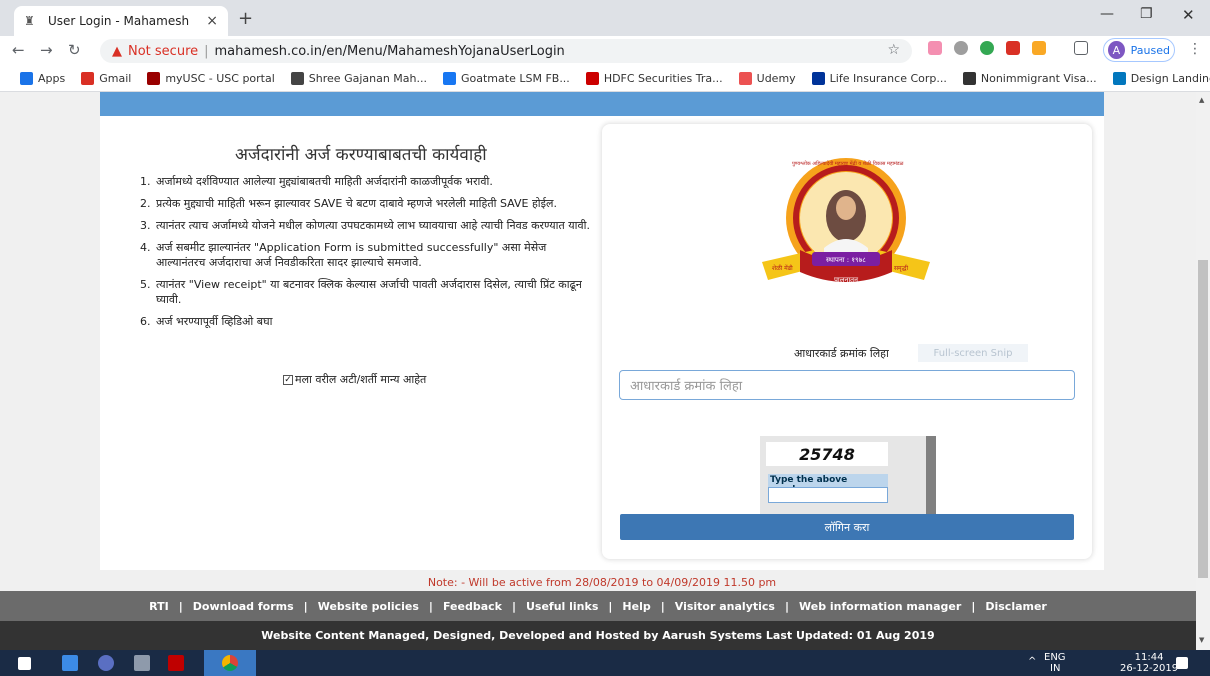 The height and width of the screenshot is (676, 1210). What do you see at coordinates (987, 48) in the screenshot?
I see `extension-grammarly-icon` at bounding box center [987, 48].